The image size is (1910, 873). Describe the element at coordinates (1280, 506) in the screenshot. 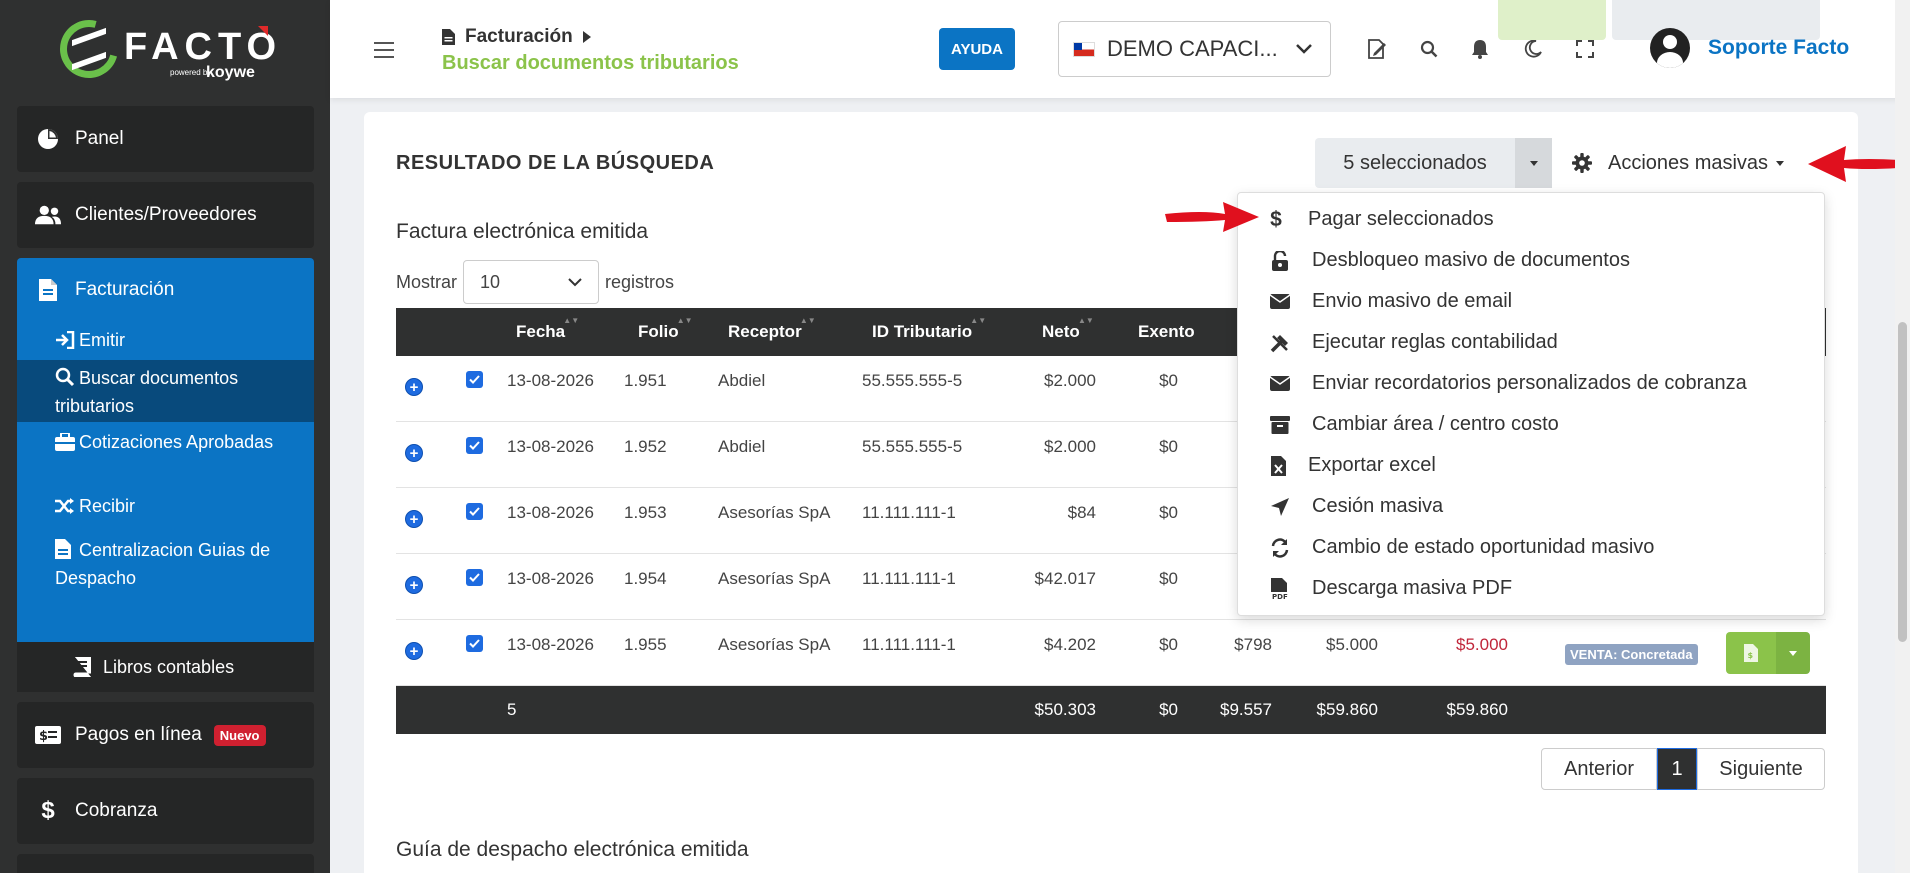

I see `location-arrow-icon` at that location.